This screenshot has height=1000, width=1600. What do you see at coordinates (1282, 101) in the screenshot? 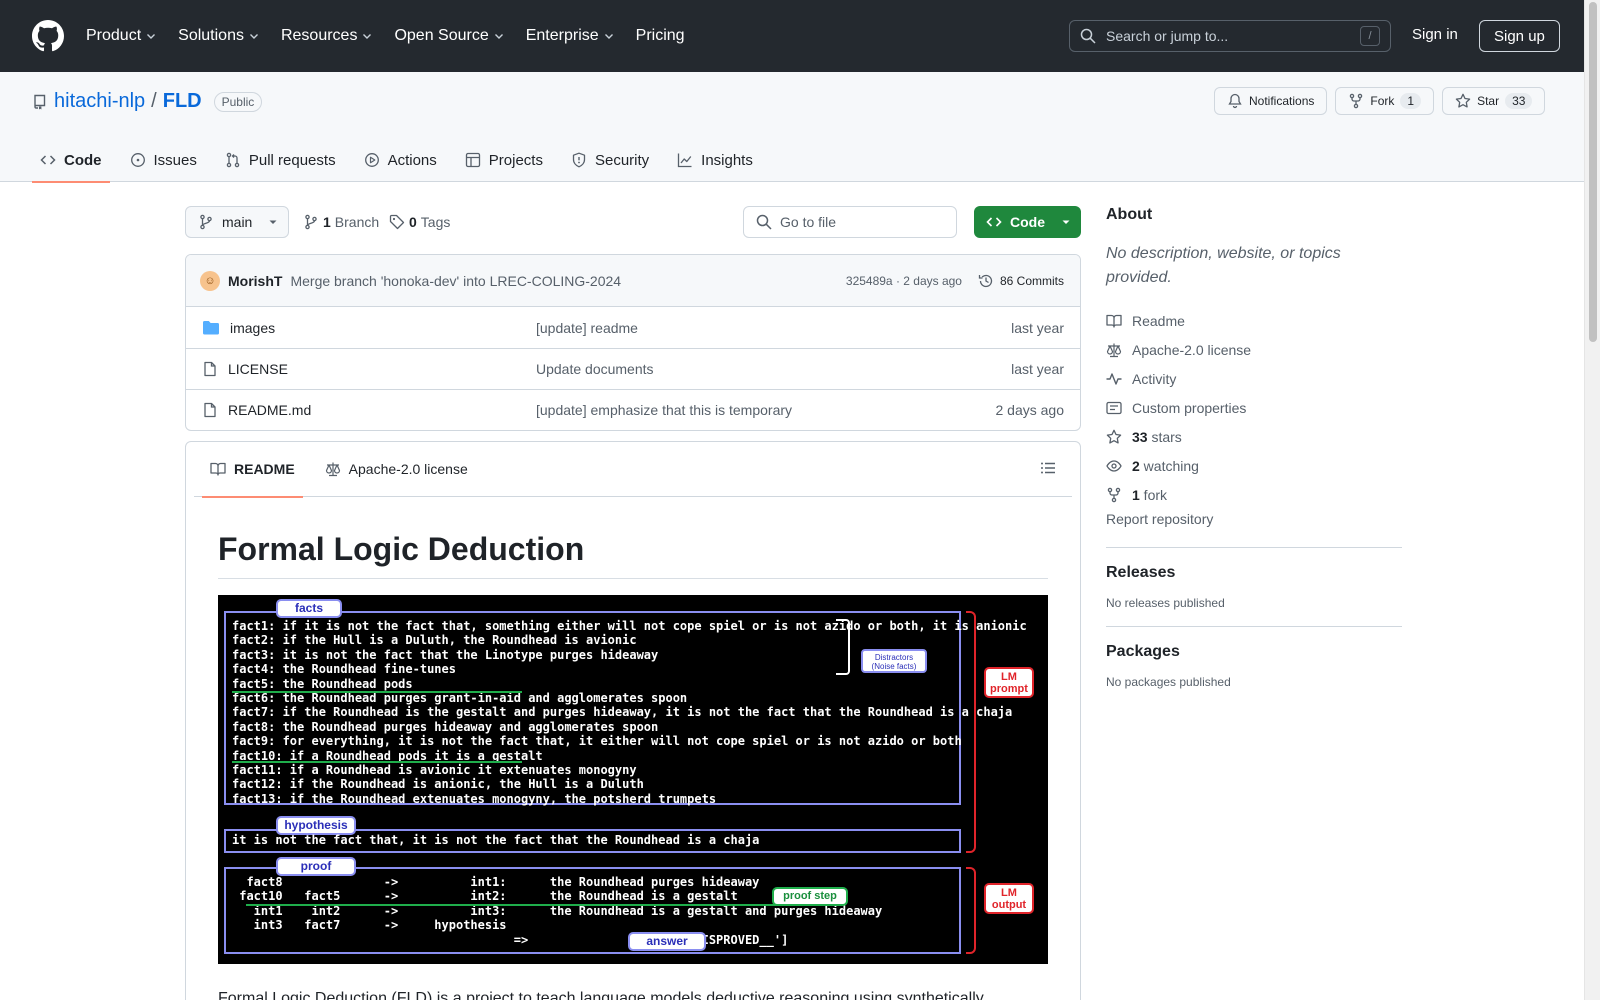
I see `notifications-label: Notifications` at bounding box center [1282, 101].